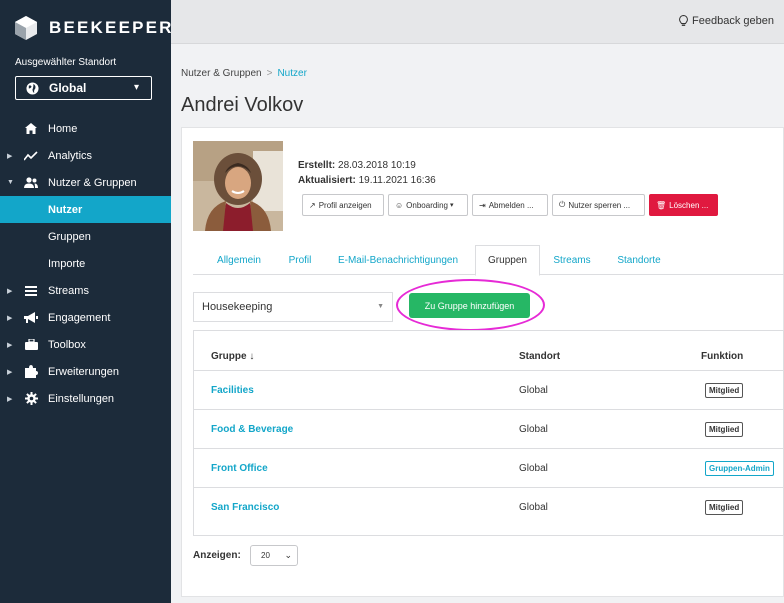 The image size is (784, 603). I want to click on tab-allgemein: Allgemein, so click(239, 260).